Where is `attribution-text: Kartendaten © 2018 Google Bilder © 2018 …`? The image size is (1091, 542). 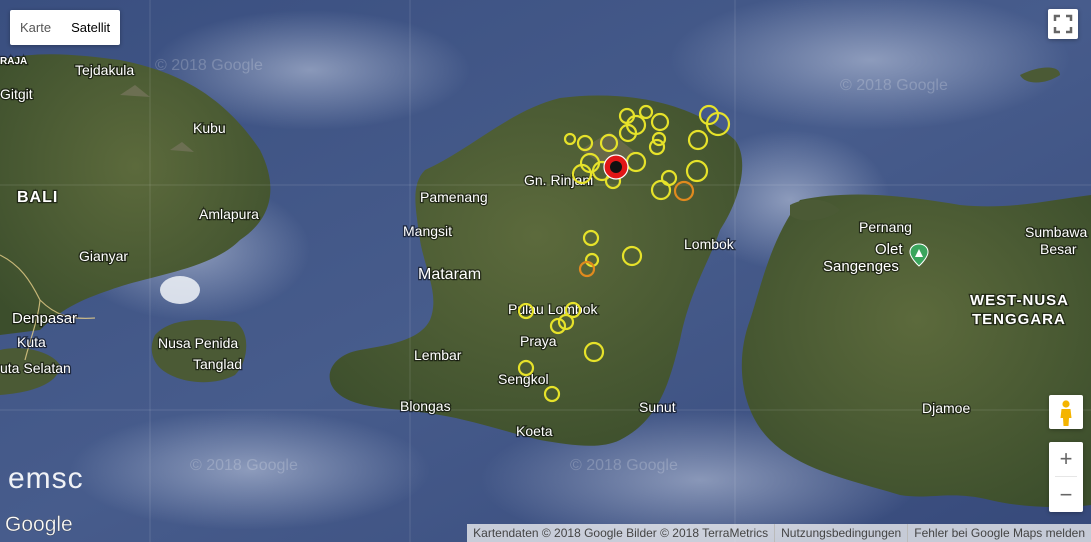
attribution-text: Kartendaten © 2018 Google Bilder © 2018 … is located at coordinates (621, 533).